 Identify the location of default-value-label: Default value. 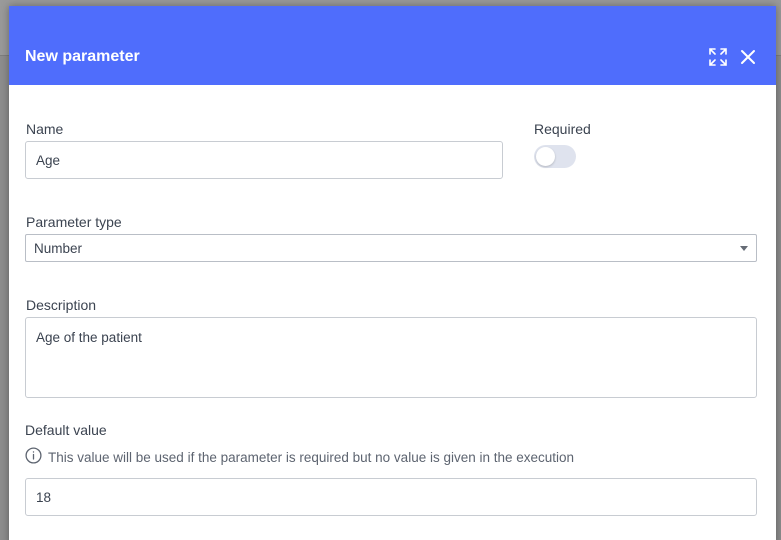
(66, 430).